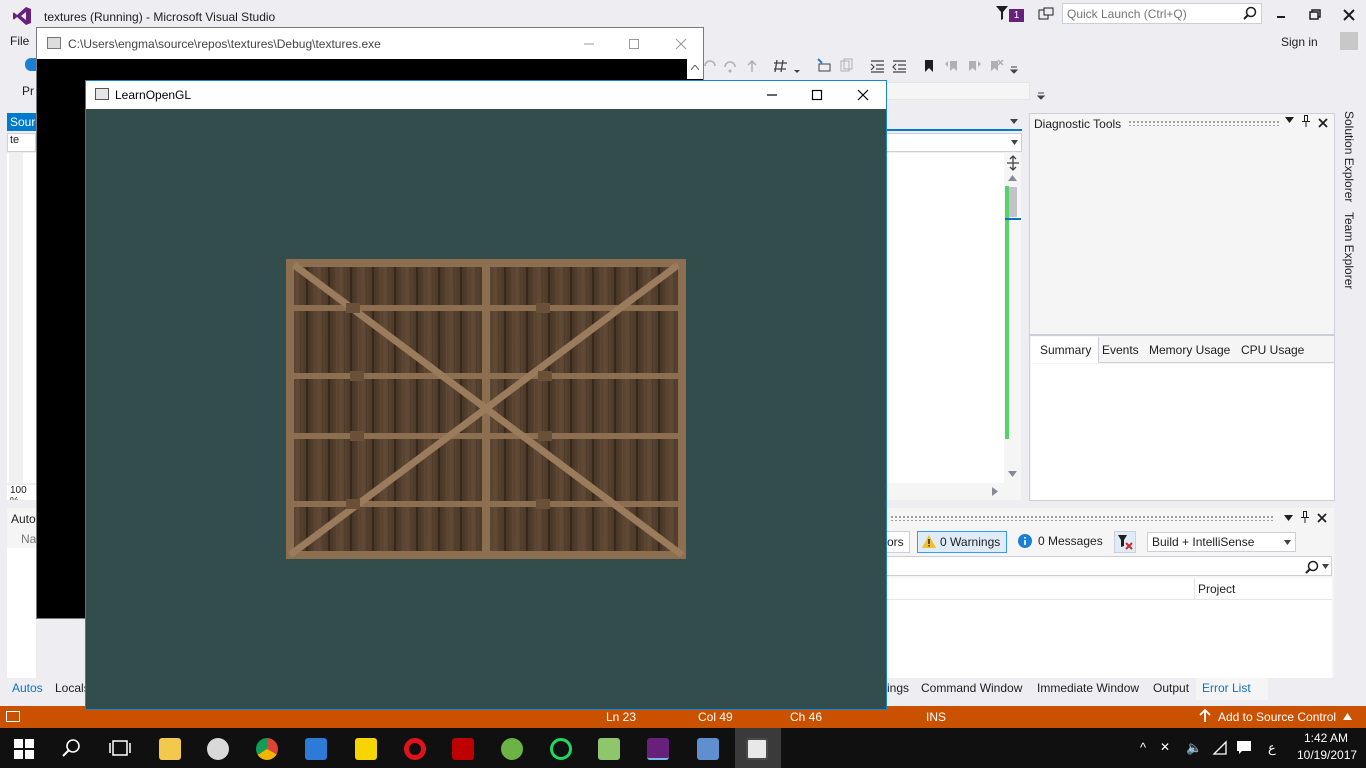 The height and width of the screenshot is (768, 1366). Describe the element at coordinates (609, 749) in the screenshot. I see `notepad-plus-icon` at that location.